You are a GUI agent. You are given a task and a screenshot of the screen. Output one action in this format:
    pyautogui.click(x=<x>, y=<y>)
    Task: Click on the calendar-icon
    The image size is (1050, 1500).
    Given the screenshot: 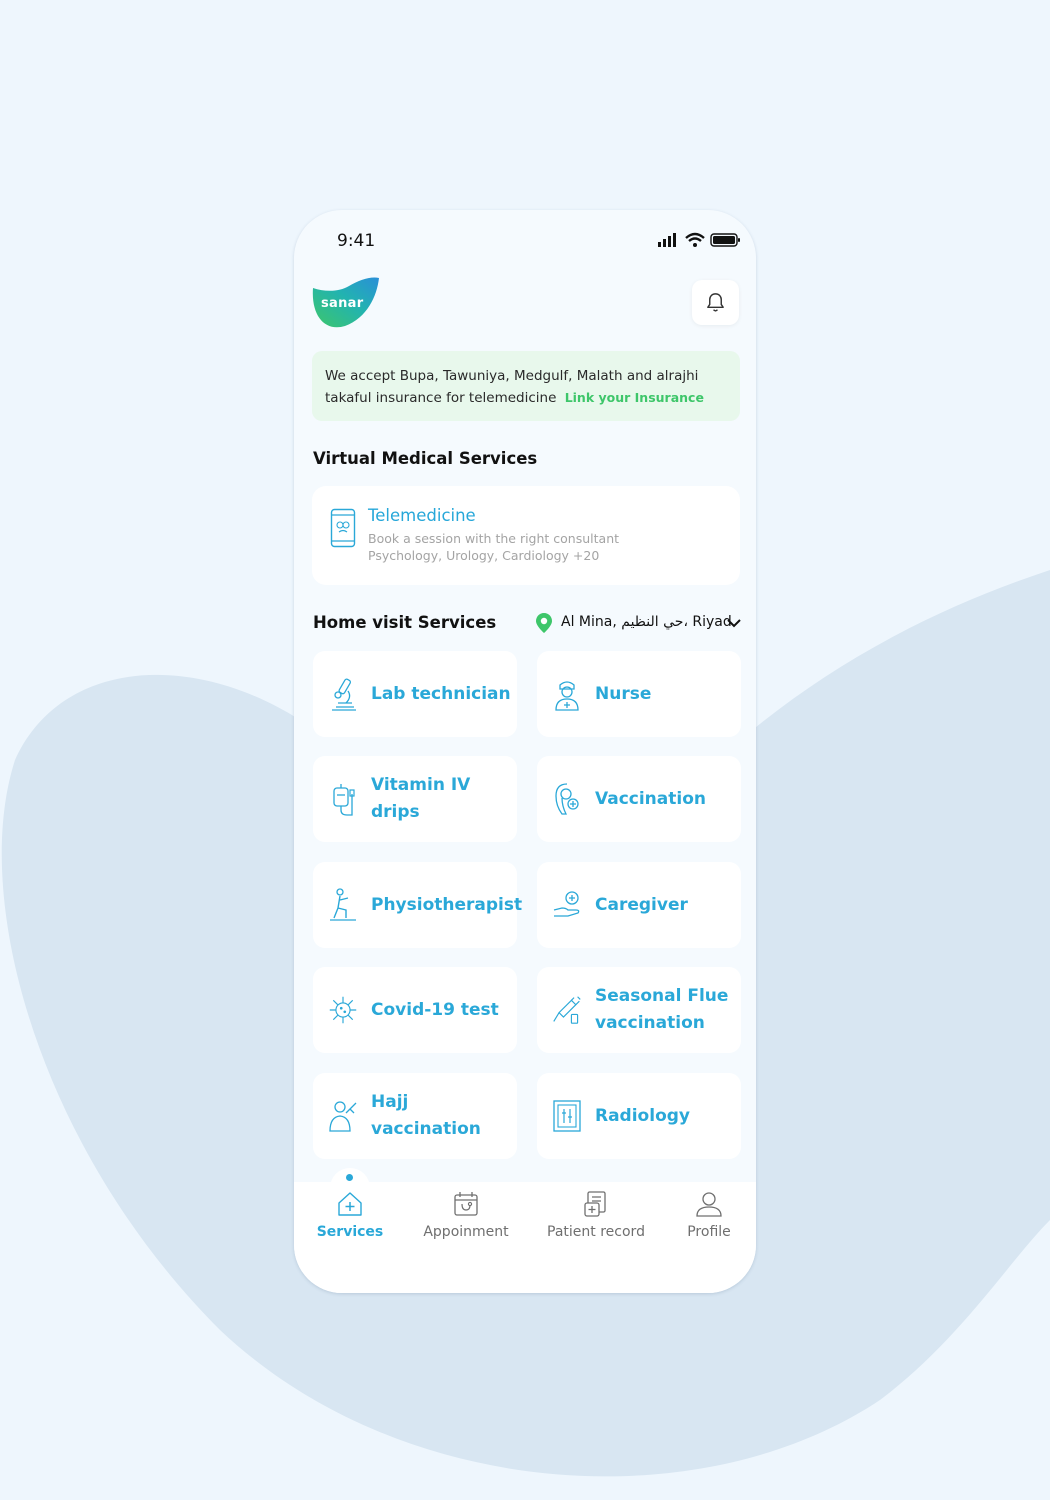 What is the action you would take?
    pyautogui.click(x=466, y=1204)
    